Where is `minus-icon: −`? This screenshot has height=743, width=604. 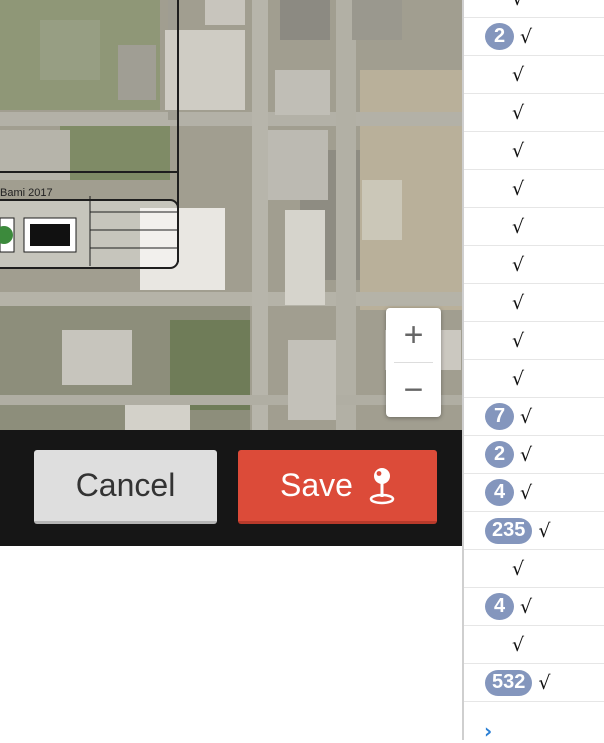 minus-icon: − is located at coordinates (413, 390).